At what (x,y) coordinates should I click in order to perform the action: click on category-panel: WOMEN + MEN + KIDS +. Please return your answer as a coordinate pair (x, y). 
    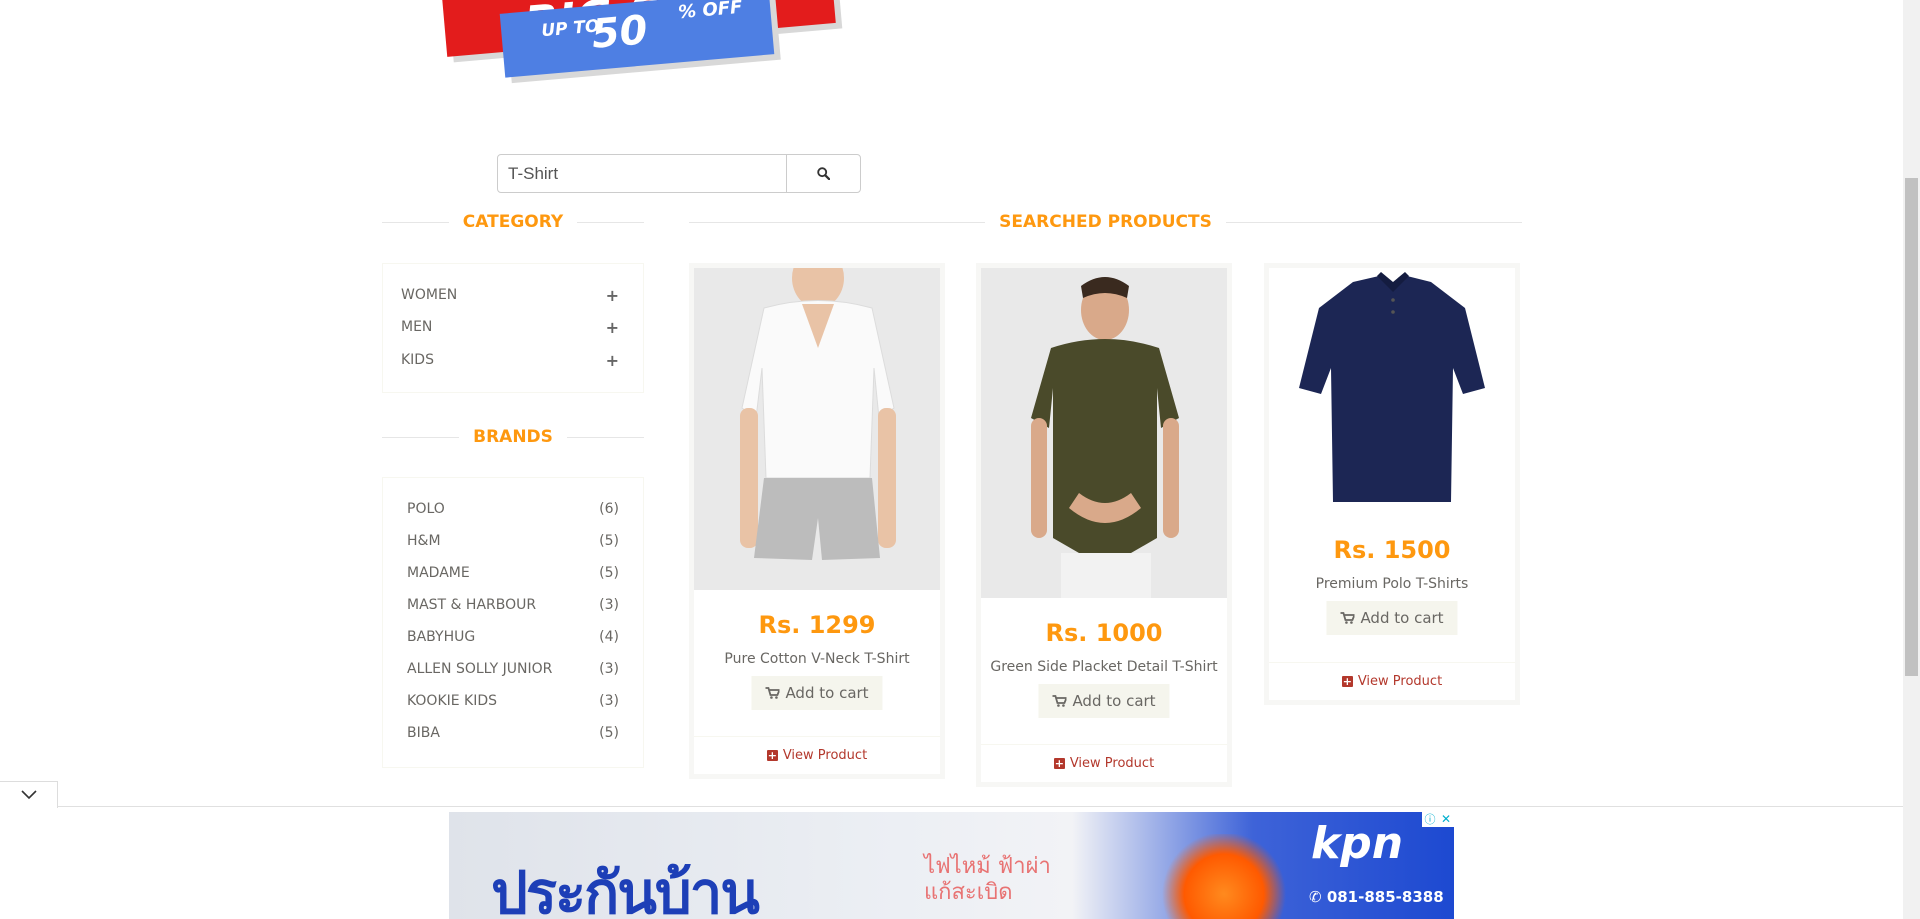
    Looking at the image, I should click on (513, 328).